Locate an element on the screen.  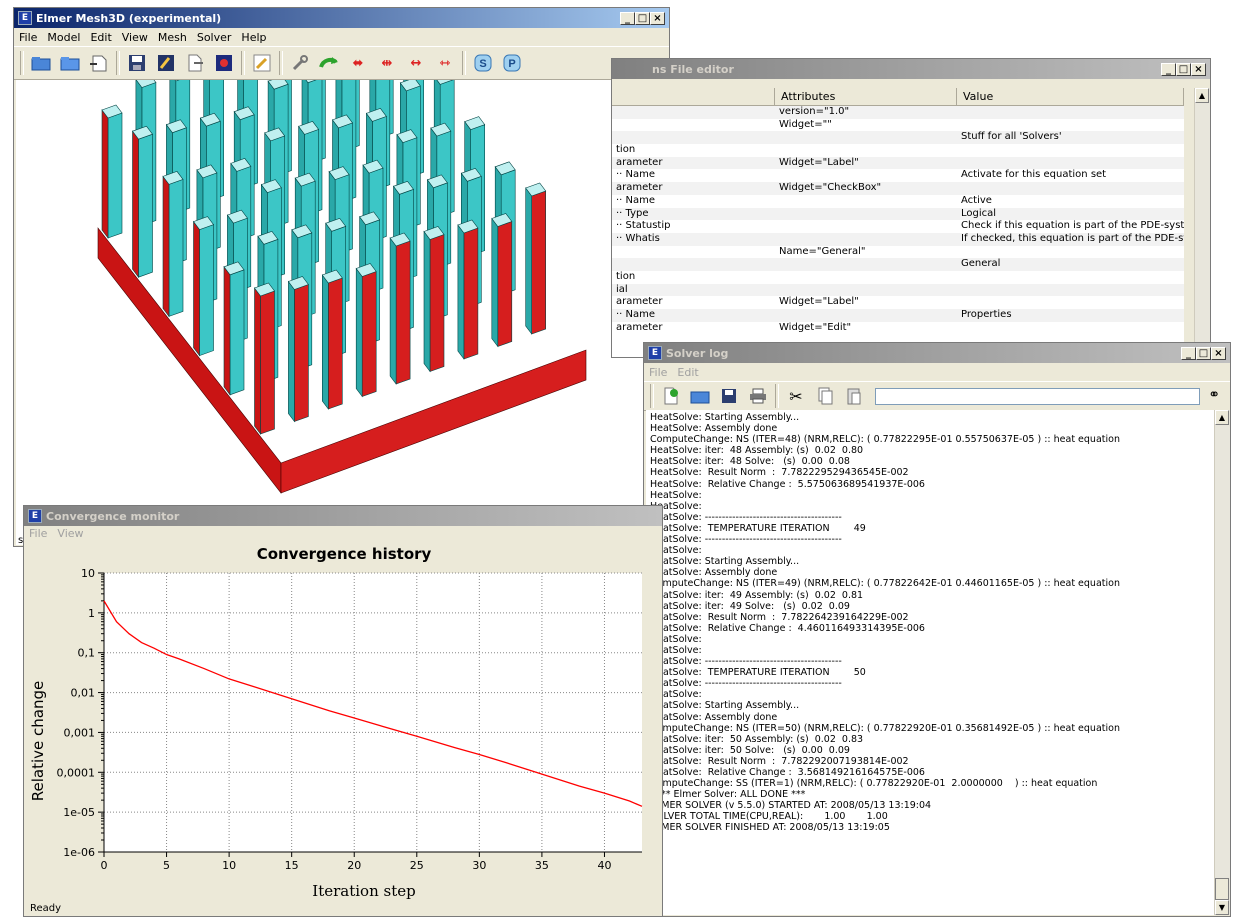
column-header-value: Value is located at coordinates (1070, 96).